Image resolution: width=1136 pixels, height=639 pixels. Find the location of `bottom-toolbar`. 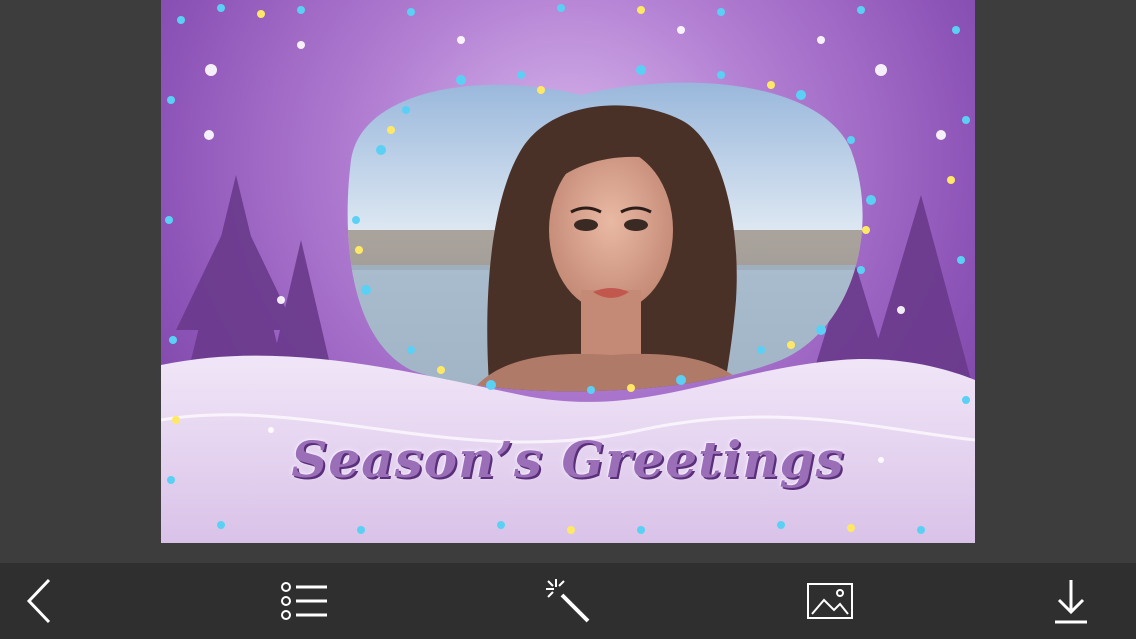

bottom-toolbar is located at coordinates (568, 601).